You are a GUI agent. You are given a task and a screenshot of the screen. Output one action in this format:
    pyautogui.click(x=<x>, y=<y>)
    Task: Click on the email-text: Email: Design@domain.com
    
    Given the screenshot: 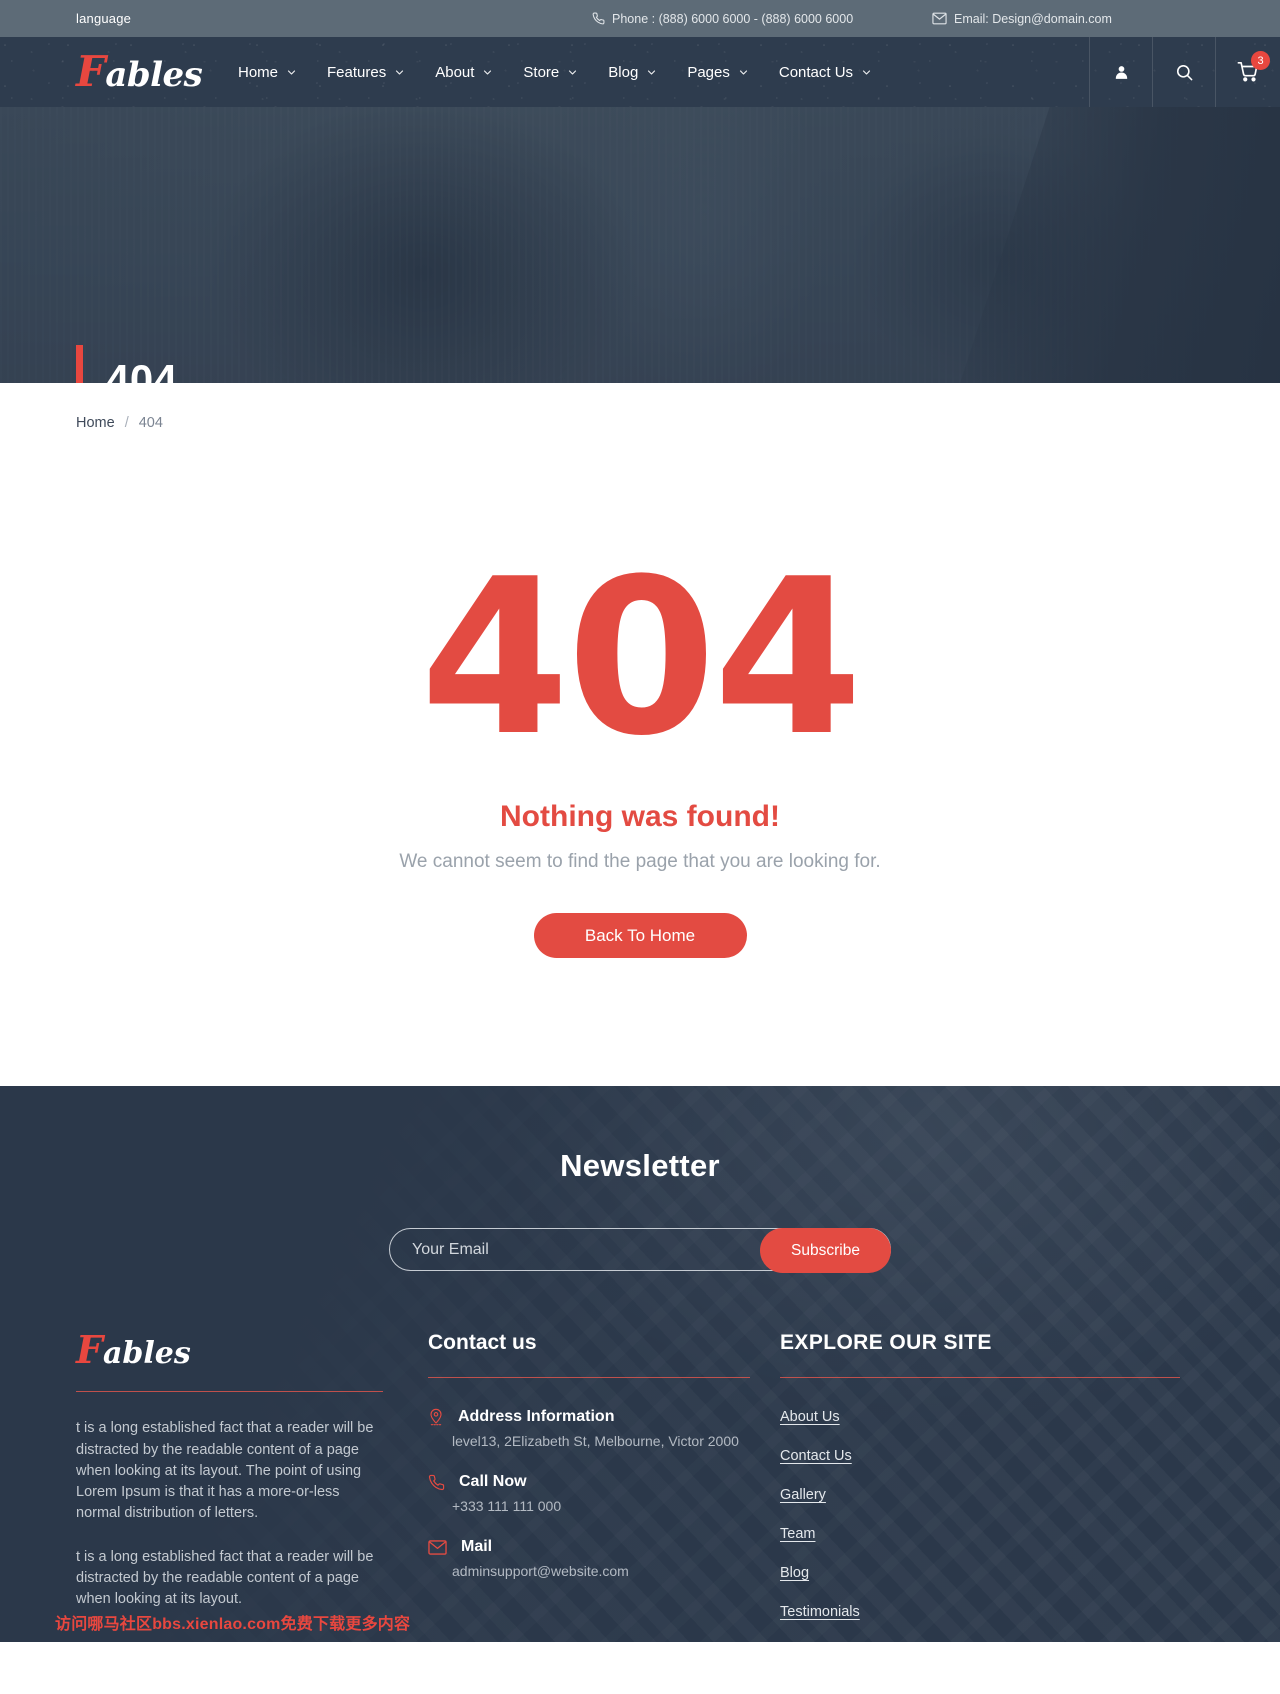 What is the action you would take?
    pyautogui.click(x=1033, y=18)
    